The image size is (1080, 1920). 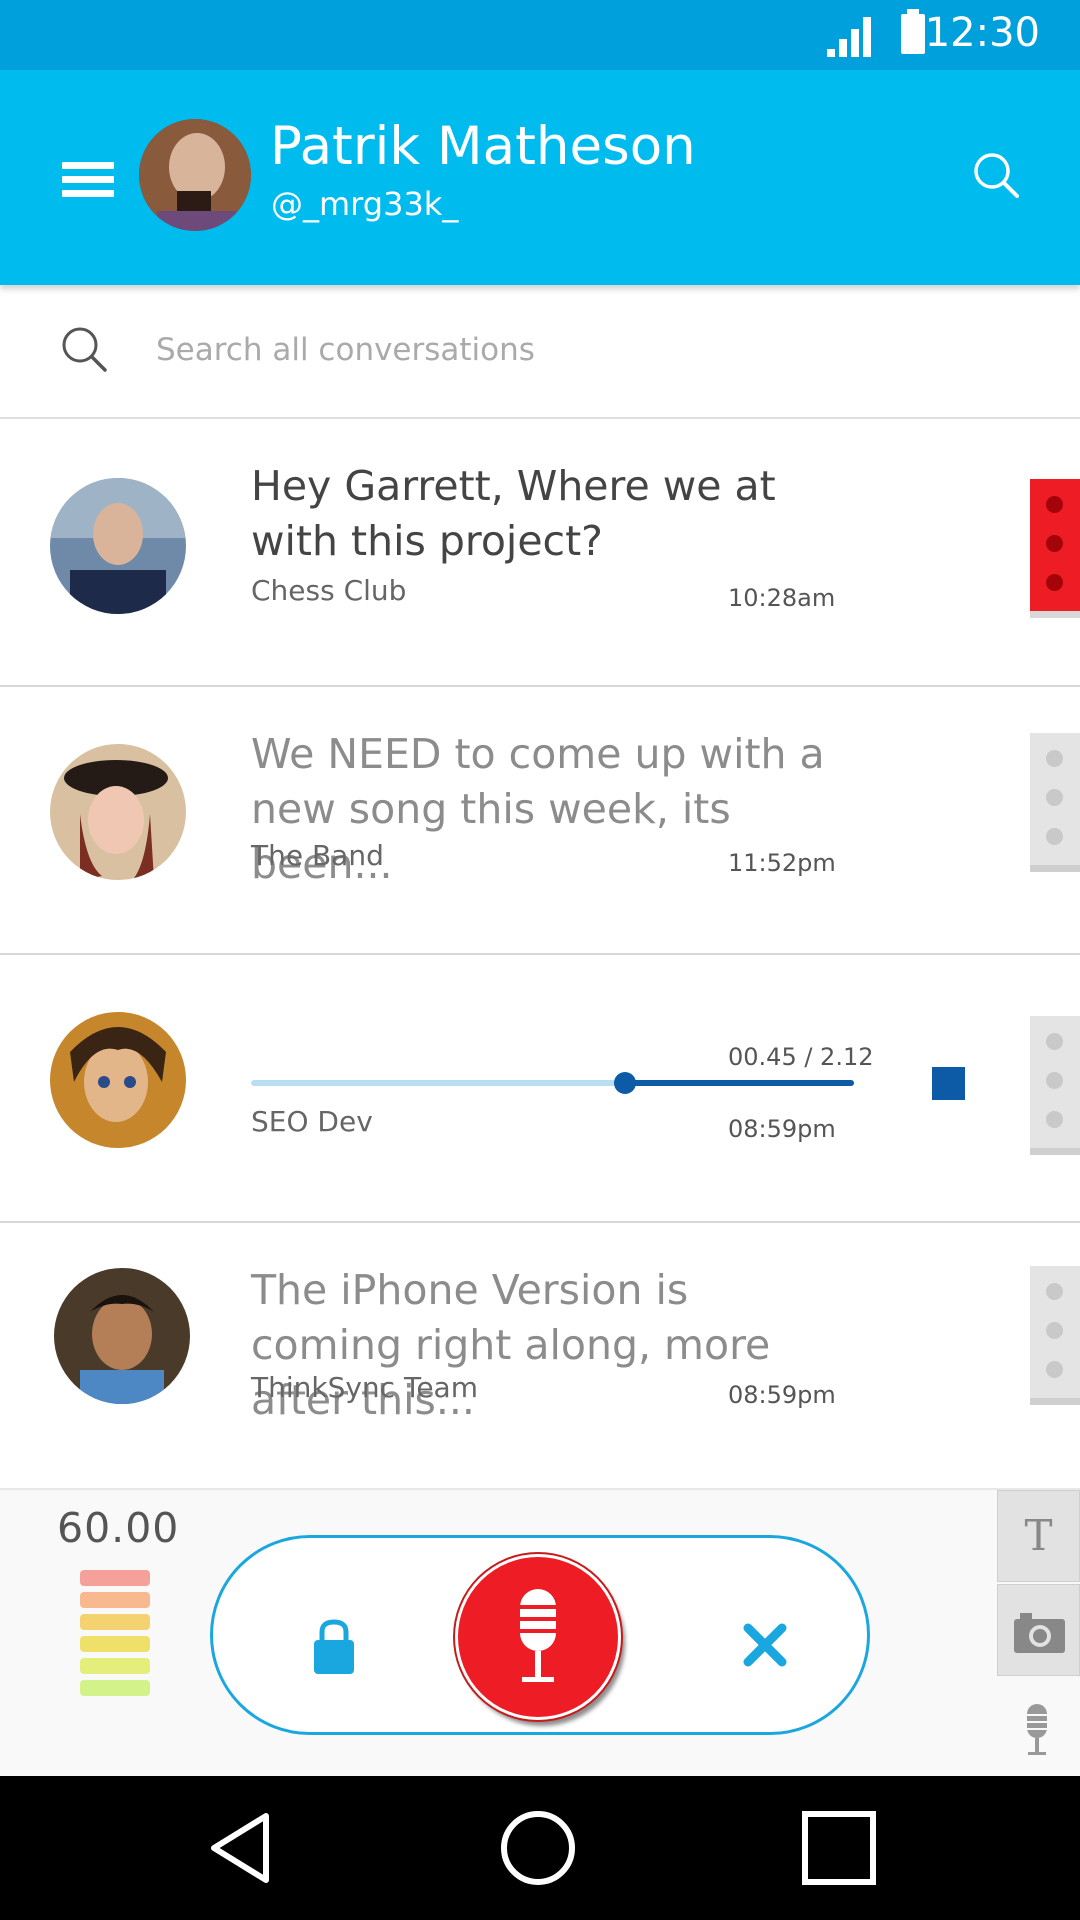 What do you see at coordinates (312, 1121) in the screenshot?
I see `conversation-group: SEO Dev` at bounding box center [312, 1121].